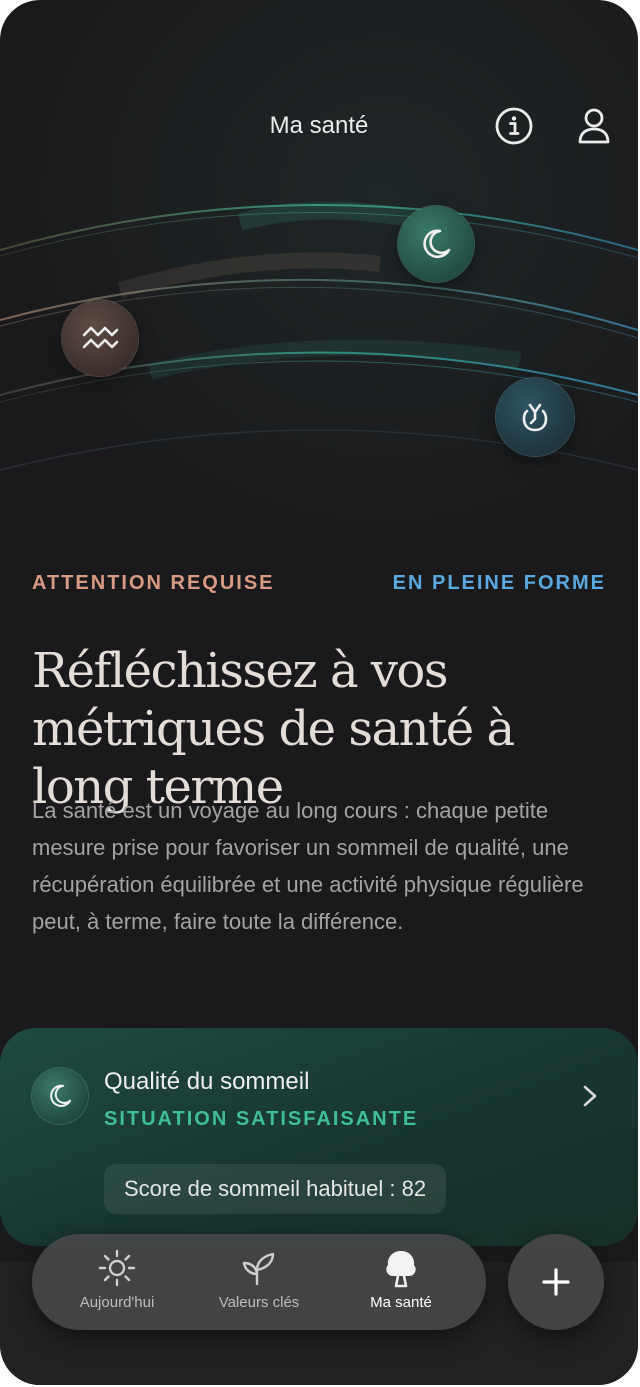 This screenshot has height=1387, width=640. What do you see at coordinates (207, 1081) in the screenshot?
I see `card-title: Qualité du sommeil` at bounding box center [207, 1081].